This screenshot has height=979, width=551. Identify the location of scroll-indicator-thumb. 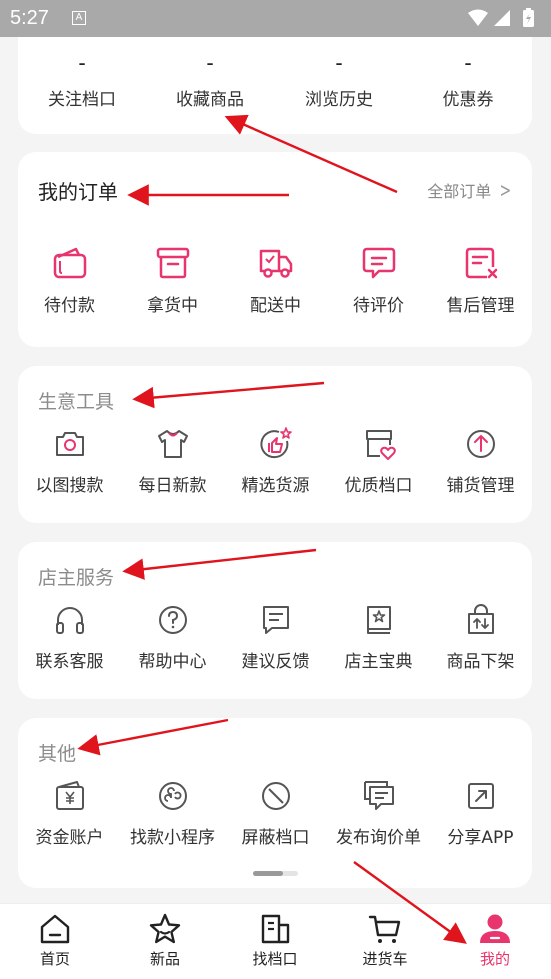
(268, 873).